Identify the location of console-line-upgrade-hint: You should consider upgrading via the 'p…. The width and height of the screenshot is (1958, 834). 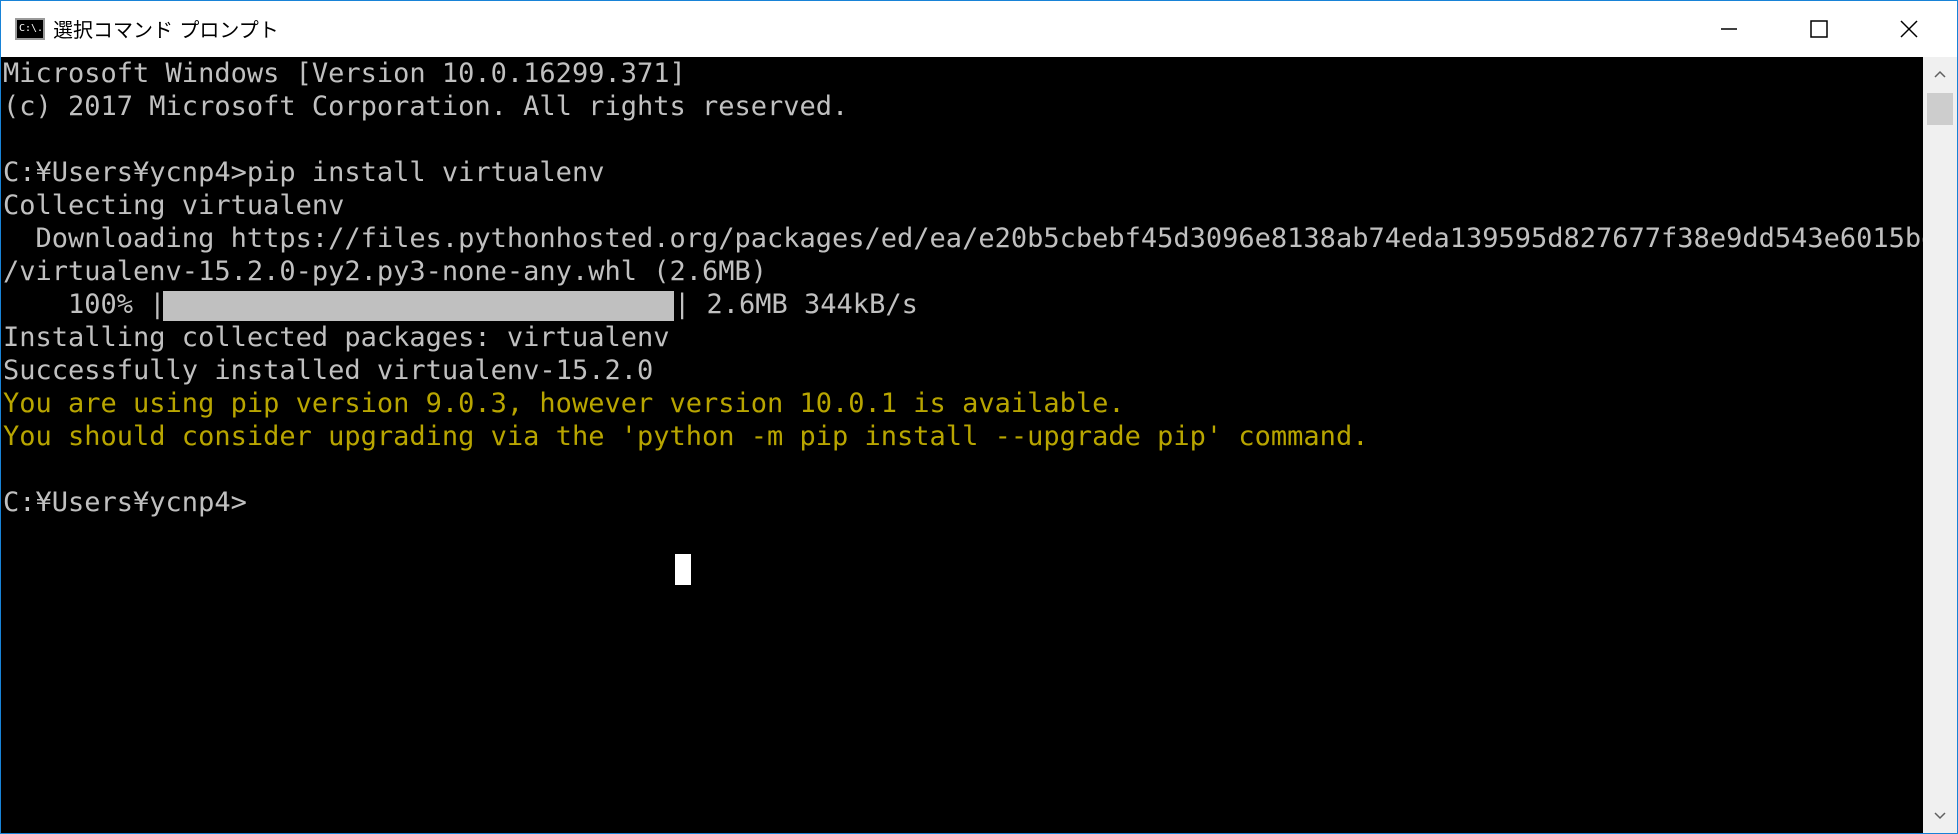
(686, 436).